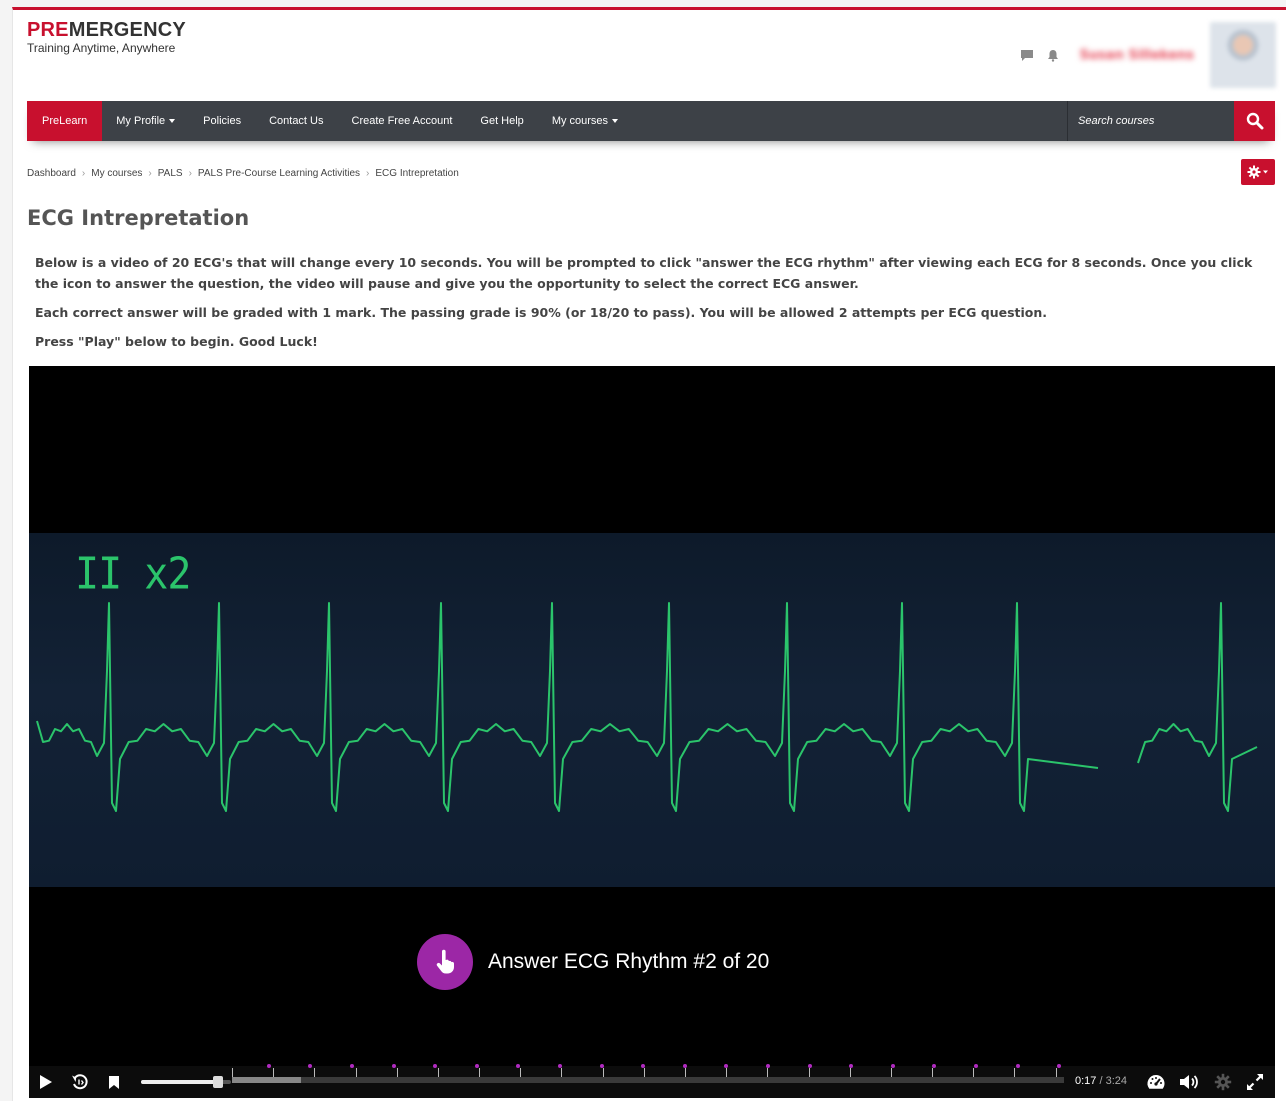  I want to click on time-readout: 0:17 / 3:24, so click(1101, 1081).